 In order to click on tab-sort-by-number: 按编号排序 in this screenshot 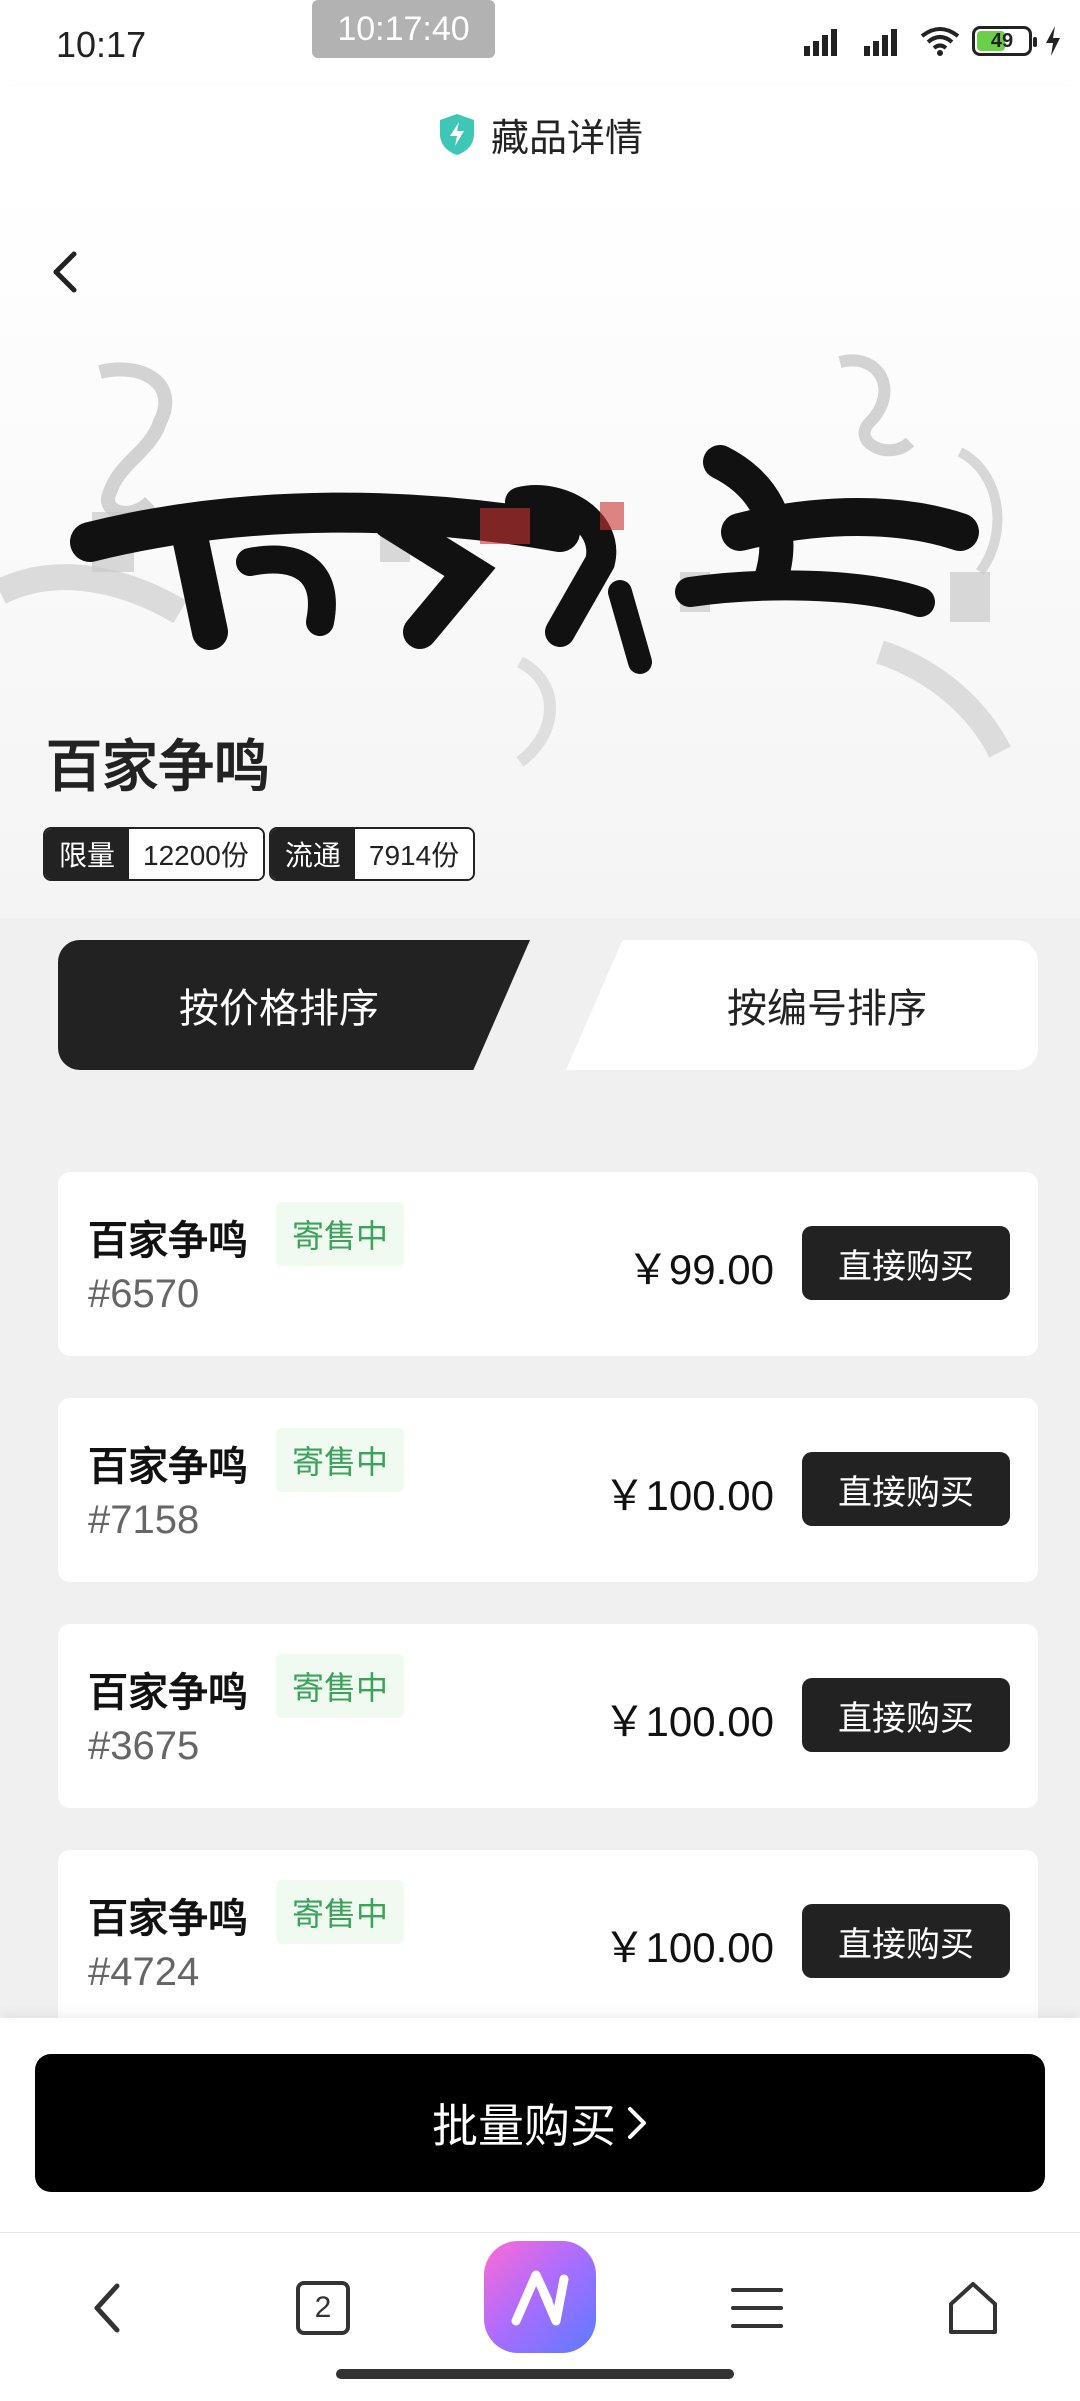, I will do `click(802, 1005)`.